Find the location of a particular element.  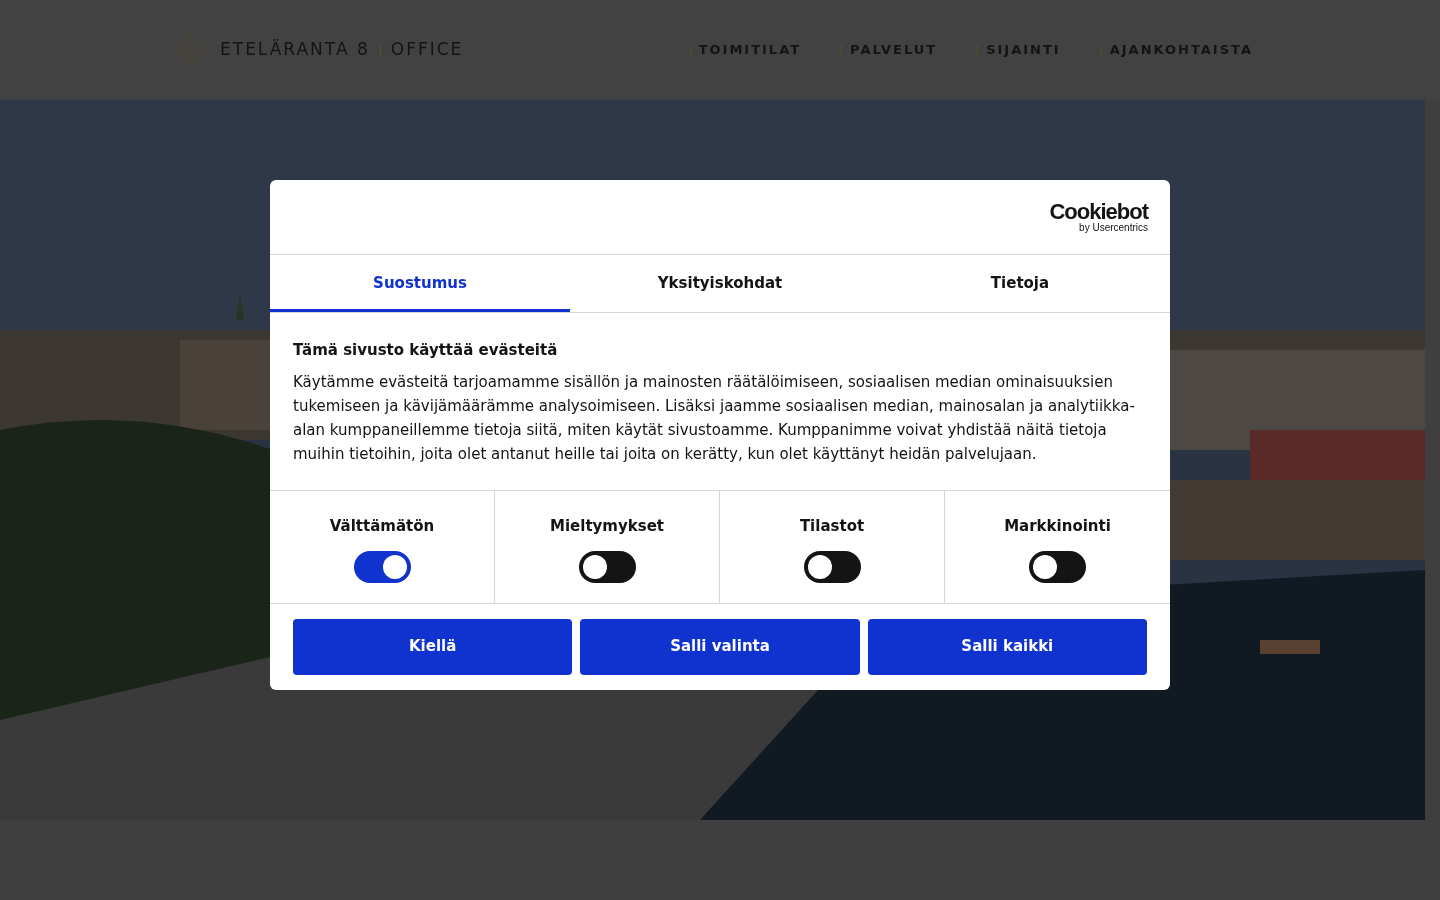

consent-button: Salli valinta is located at coordinates (720, 646).